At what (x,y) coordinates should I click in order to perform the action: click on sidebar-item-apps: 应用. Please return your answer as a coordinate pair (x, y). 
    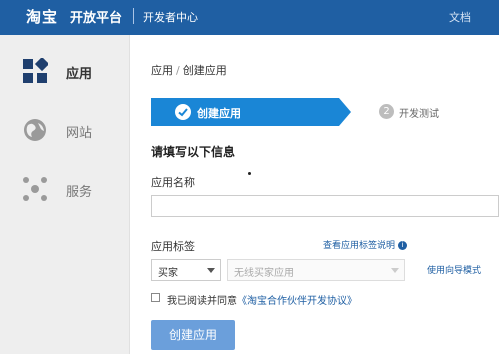
    Looking at the image, I should click on (65, 69).